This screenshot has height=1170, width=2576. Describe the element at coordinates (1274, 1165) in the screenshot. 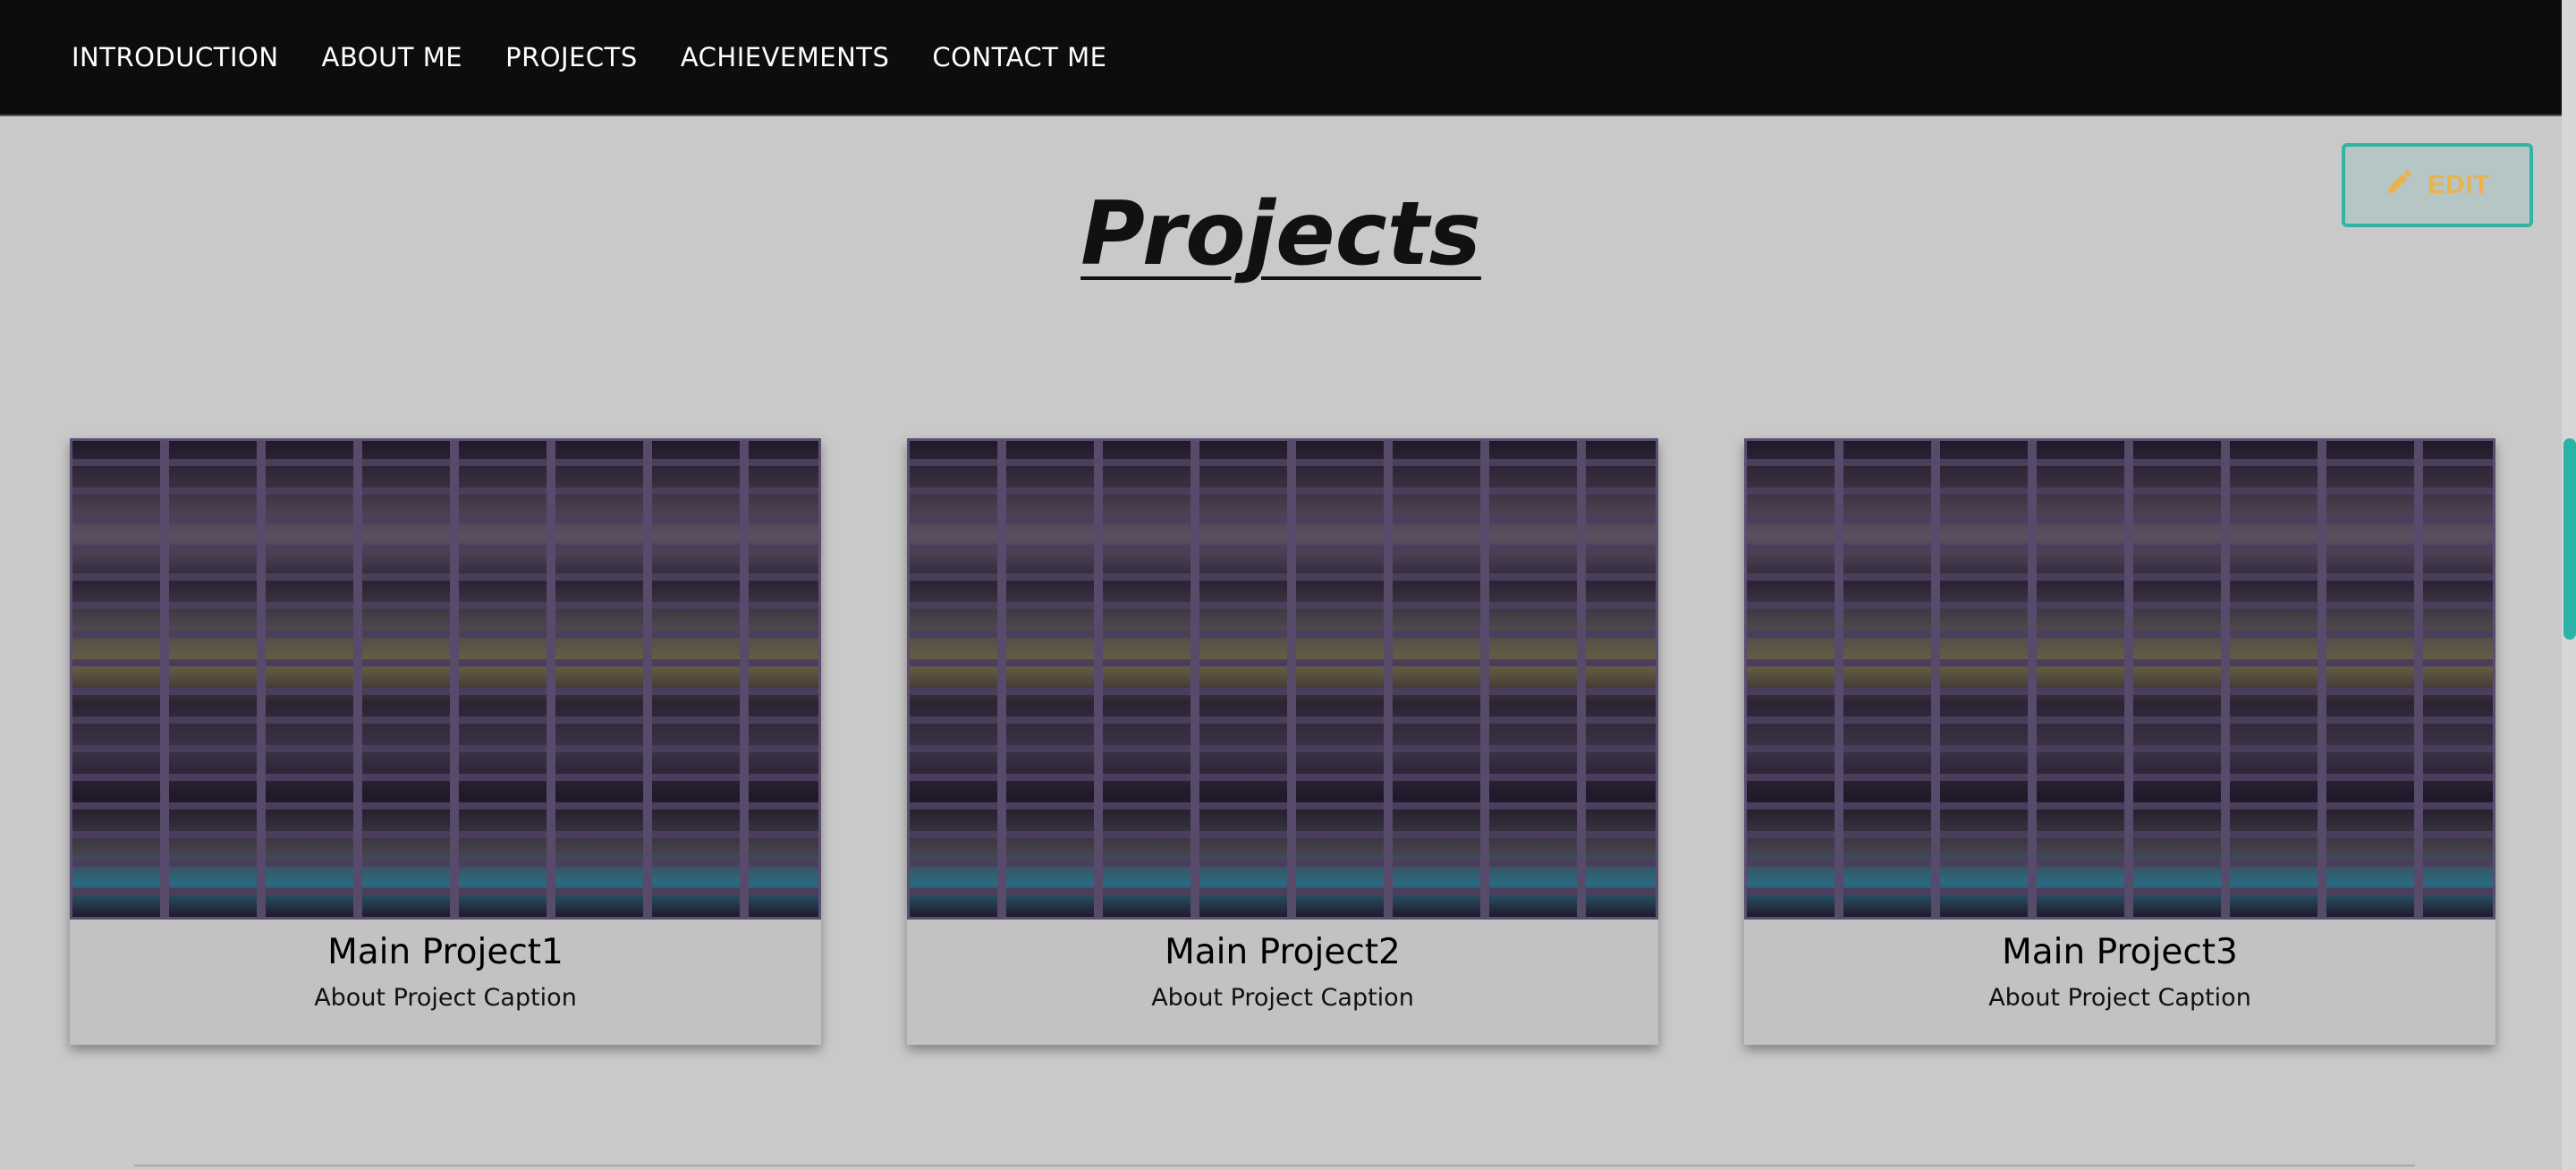

I see `section-divider` at that location.